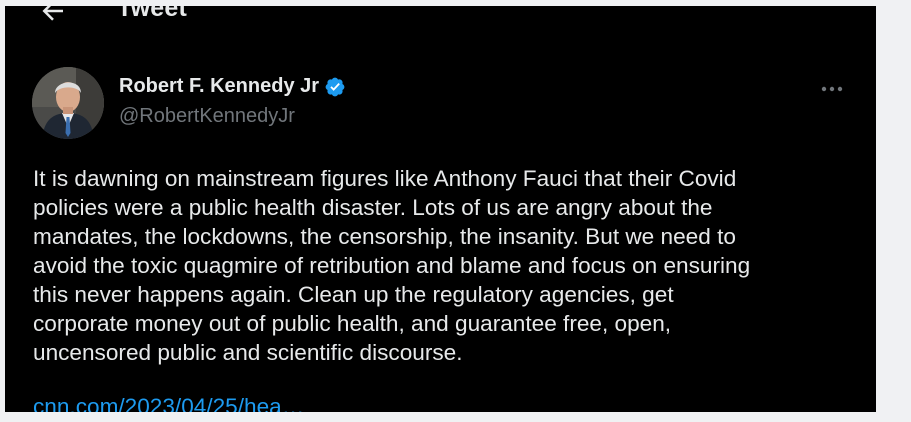 The image size is (911, 422). Describe the element at coordinates (207, 116) in the screenshot. I see `author-handle: @RobertKennedyJr` at that location.